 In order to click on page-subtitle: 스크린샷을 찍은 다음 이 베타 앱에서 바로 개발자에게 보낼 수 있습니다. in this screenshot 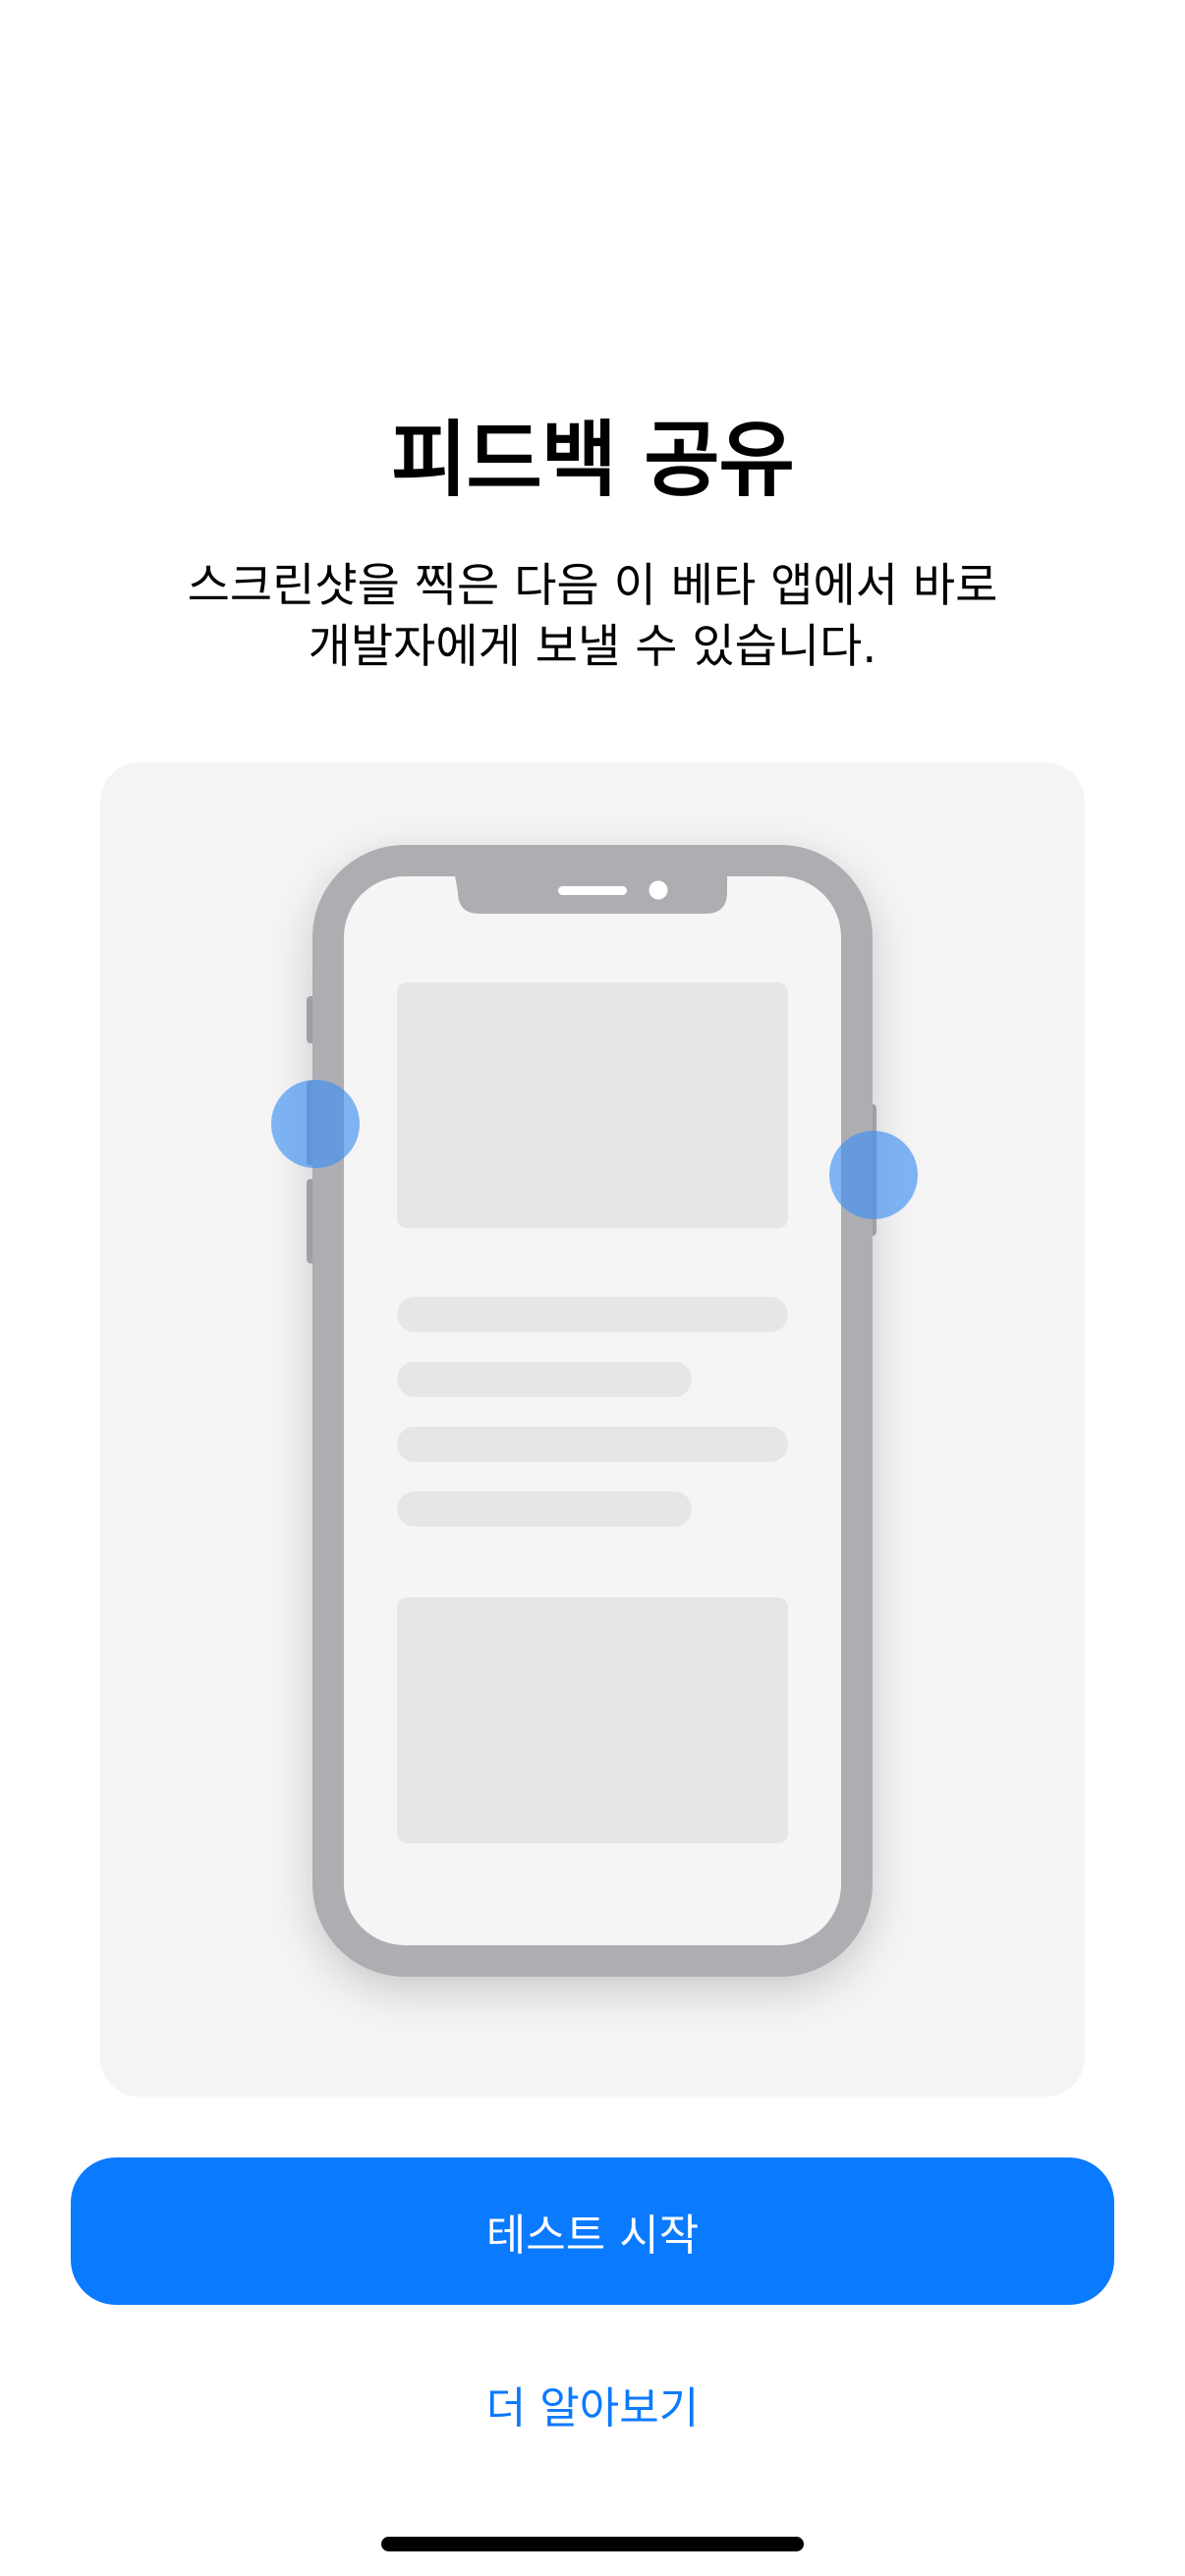, I will do `click(592, 616)`.